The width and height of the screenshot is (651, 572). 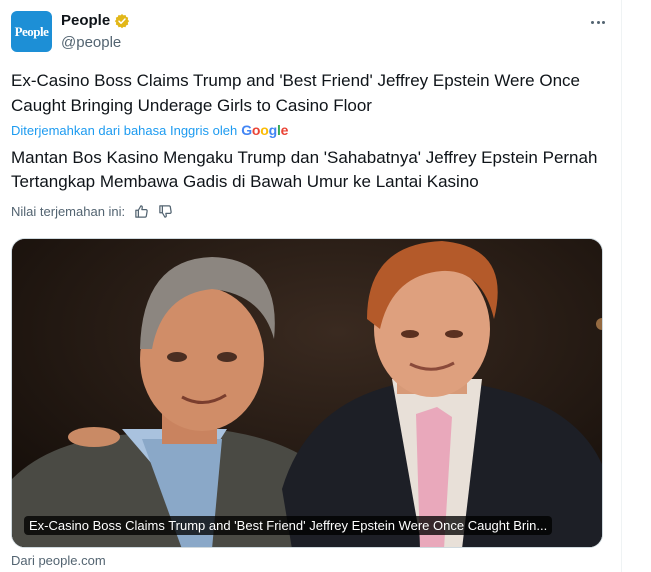 What do you see at coordinates (265, 130) in the screenshot?
I see `google-logo: Google` at bounding box center [265, 130].